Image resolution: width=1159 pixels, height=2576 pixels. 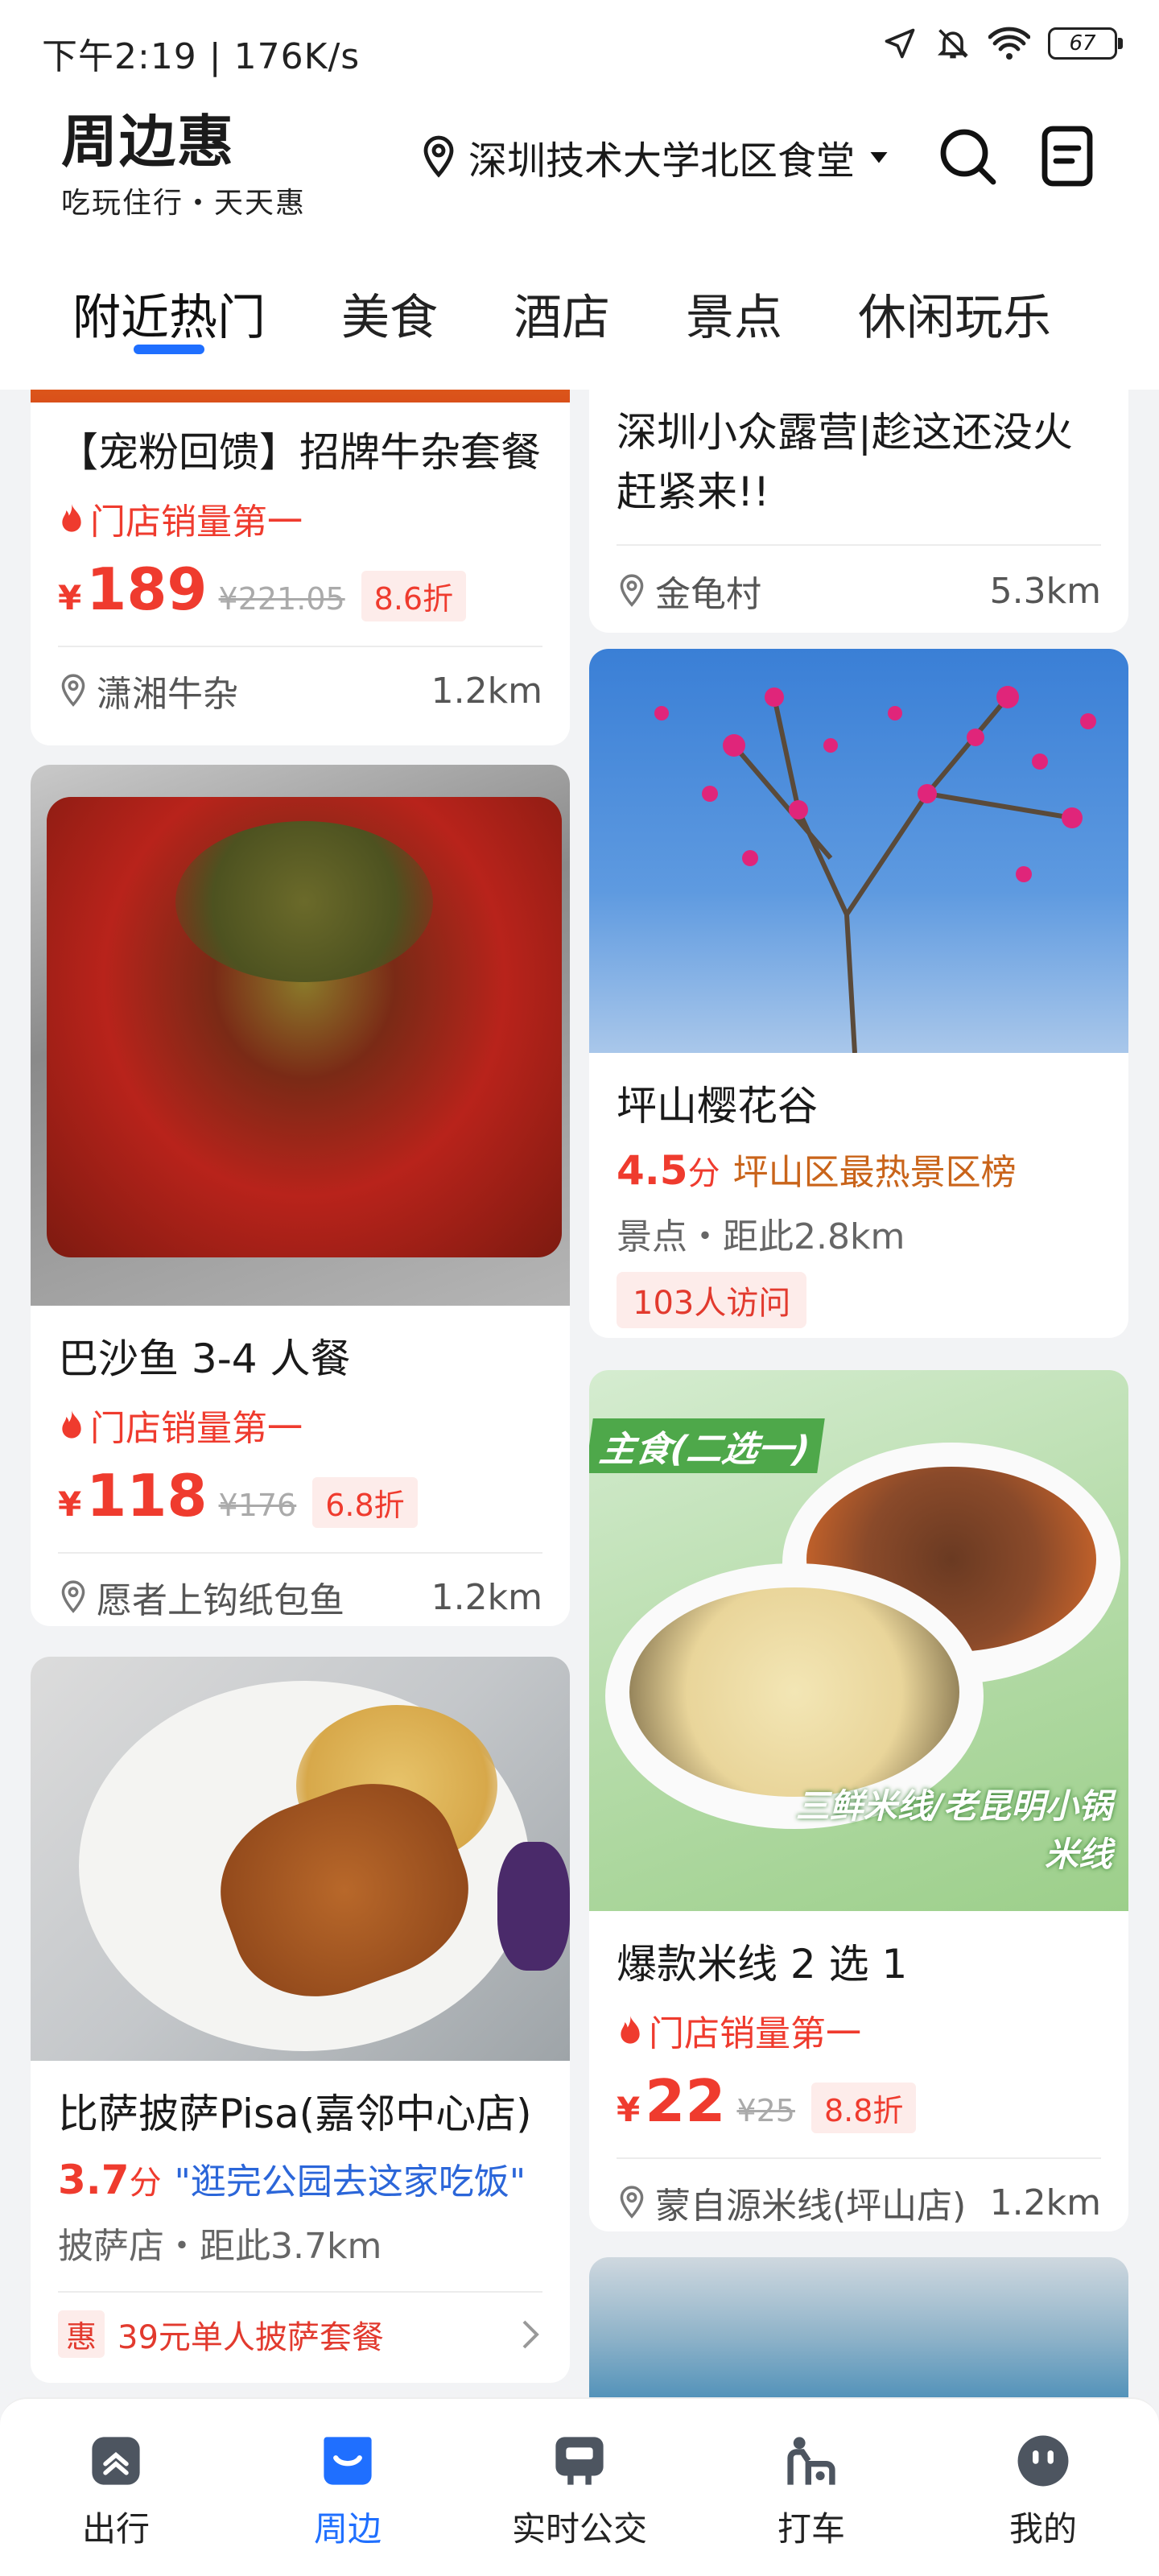 I want to click on taxi-icon, so click(x=811, y=2461).